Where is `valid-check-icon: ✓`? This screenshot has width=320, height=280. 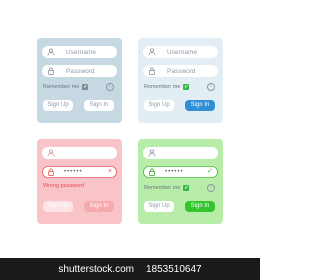
valid-check-icon: ✓ is located at coordinates (210, 171).